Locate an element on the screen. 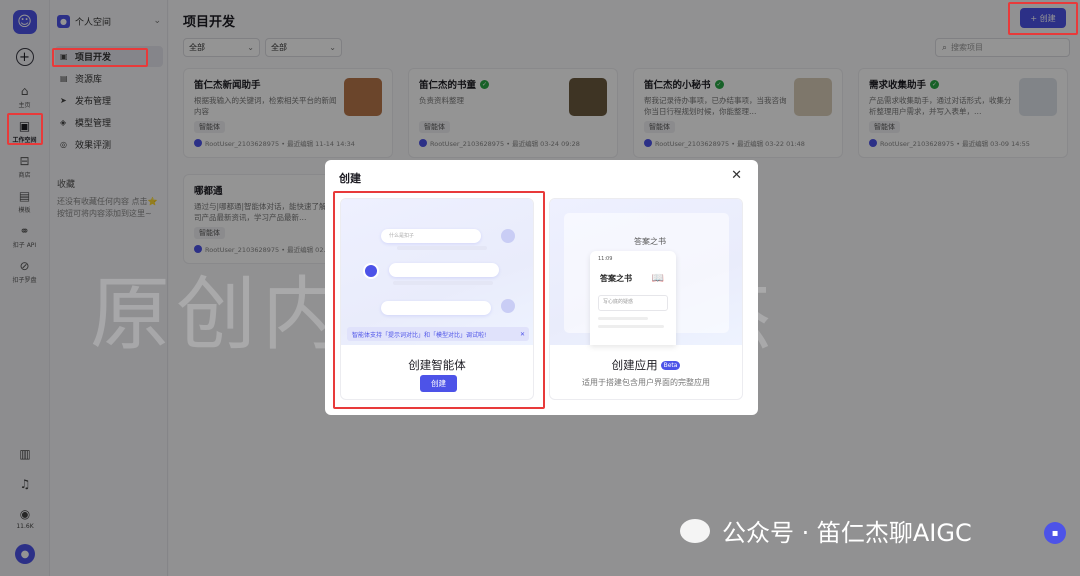 This screenshot has height=576, width=1080. wechat-icon is located at coordinates (695, 530).